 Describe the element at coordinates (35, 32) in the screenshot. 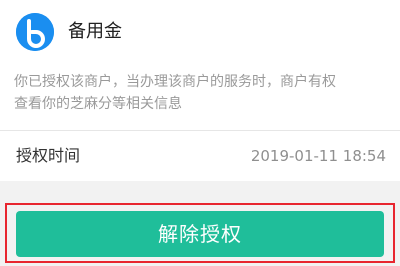

I see `brand-b-logo-icon` at that location.